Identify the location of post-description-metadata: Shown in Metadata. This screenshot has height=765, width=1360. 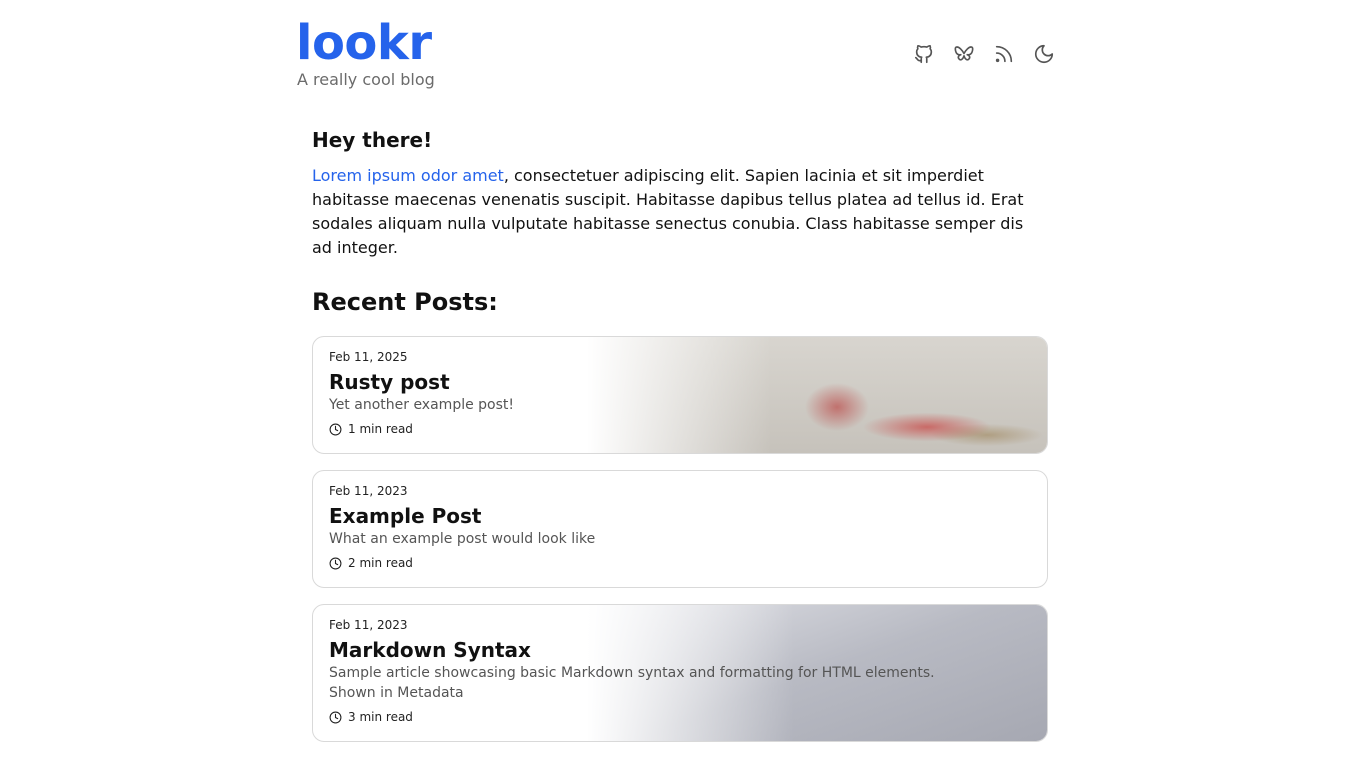
(396, 693).